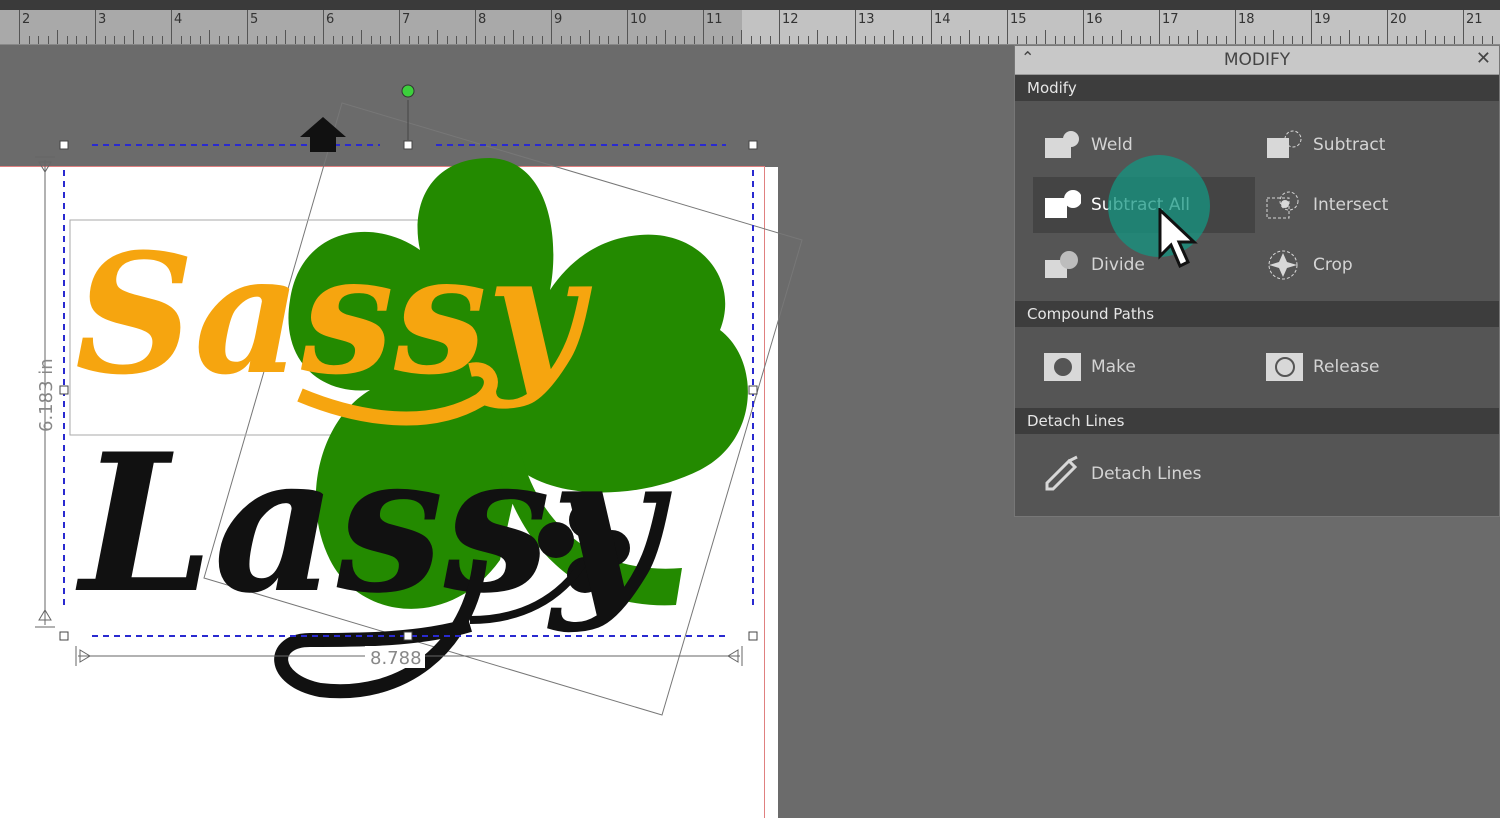 The height and width of the screenshot is (818, 1500). What do you see at coordinates (1018, 19) in the screenshot?
I see `ruler-label: 15` at bounding box center [1018, 19].